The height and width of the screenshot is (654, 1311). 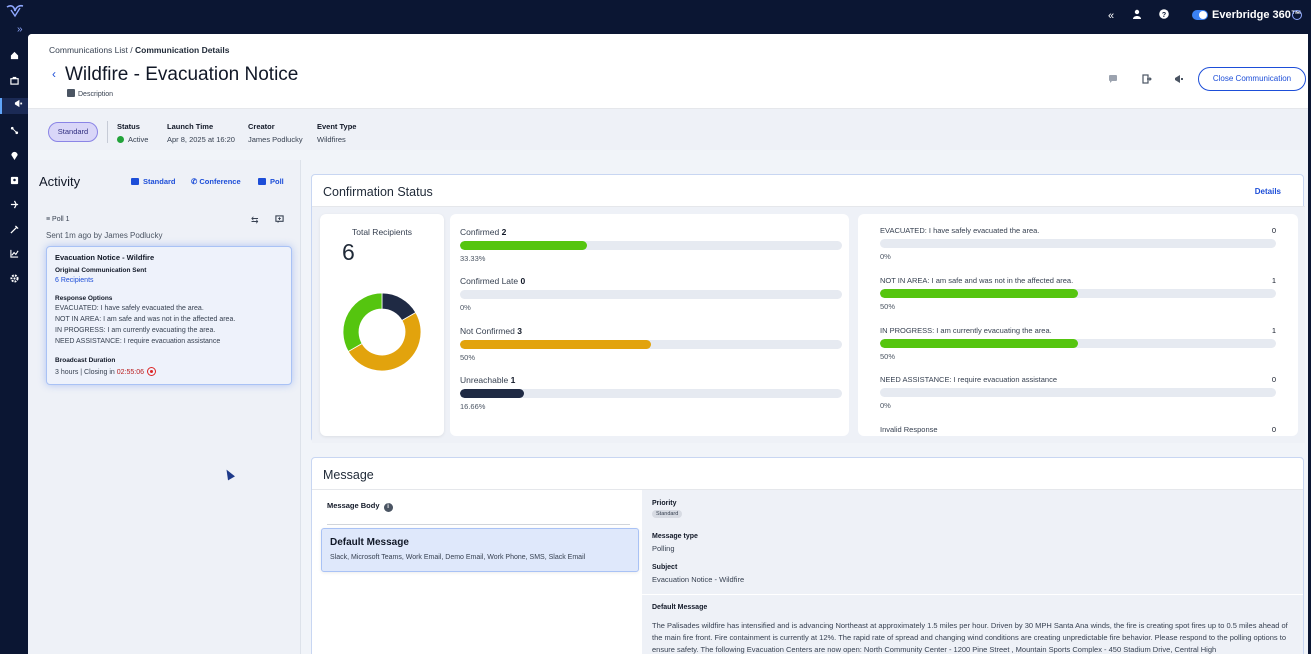 What do you see at coordinates (14, 232) in the screenshot?
I see `tools-icon` at bounding box center [14, 232].